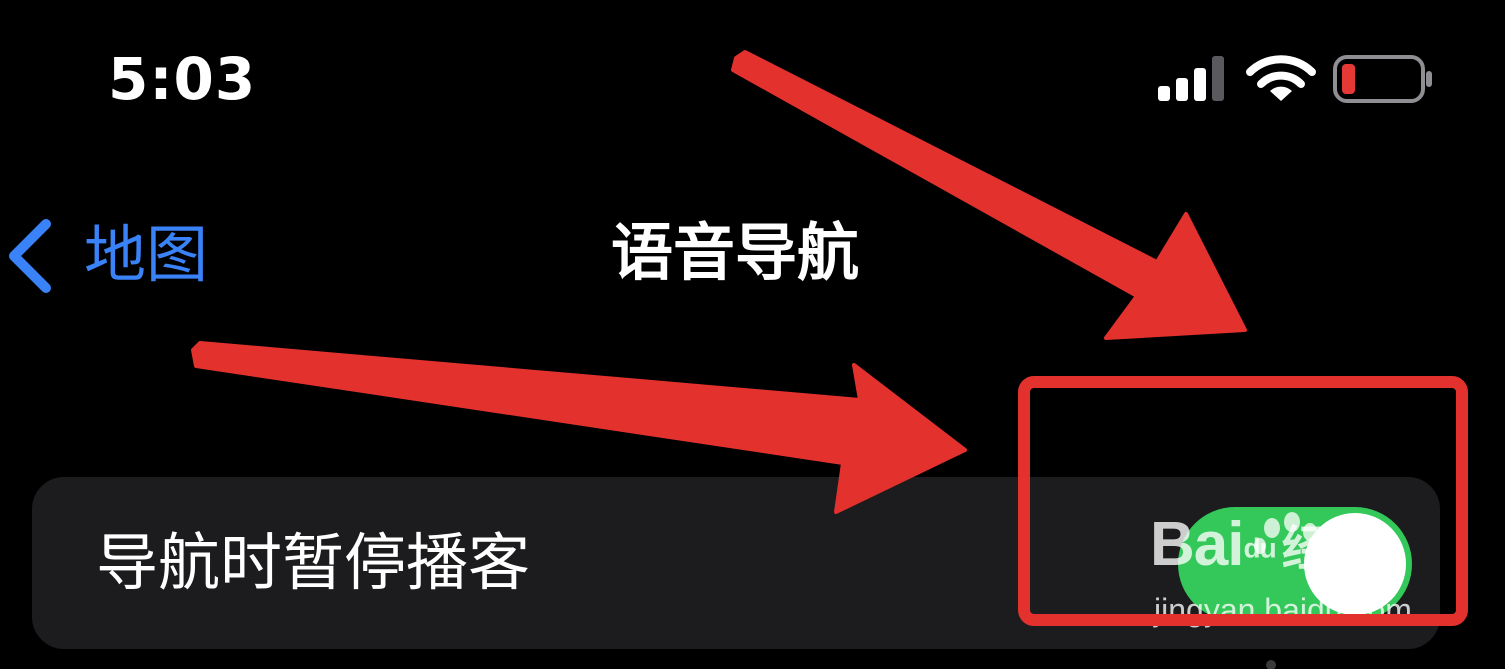 The width and height of the screenshot is (1505, 669). What do you see at coordinates (1271, 664) in the screenshot?
I see `page-indicator-dot` at bounding box center [1271, 664].